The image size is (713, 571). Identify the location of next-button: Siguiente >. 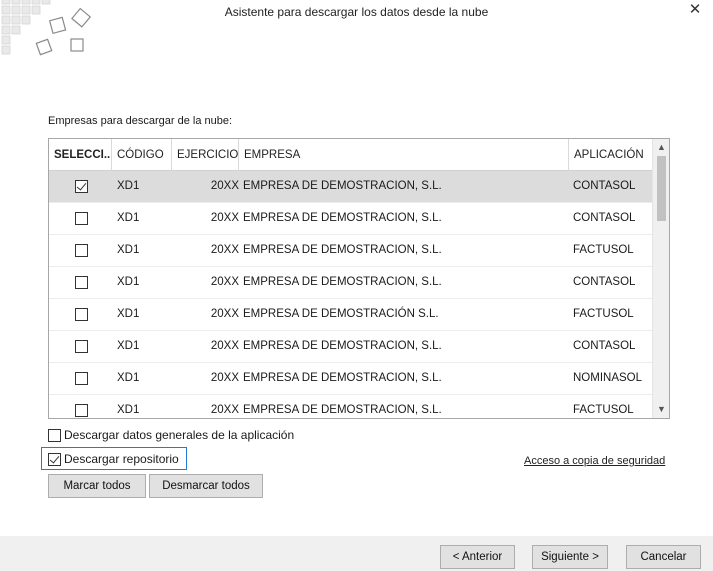
(570, 557).